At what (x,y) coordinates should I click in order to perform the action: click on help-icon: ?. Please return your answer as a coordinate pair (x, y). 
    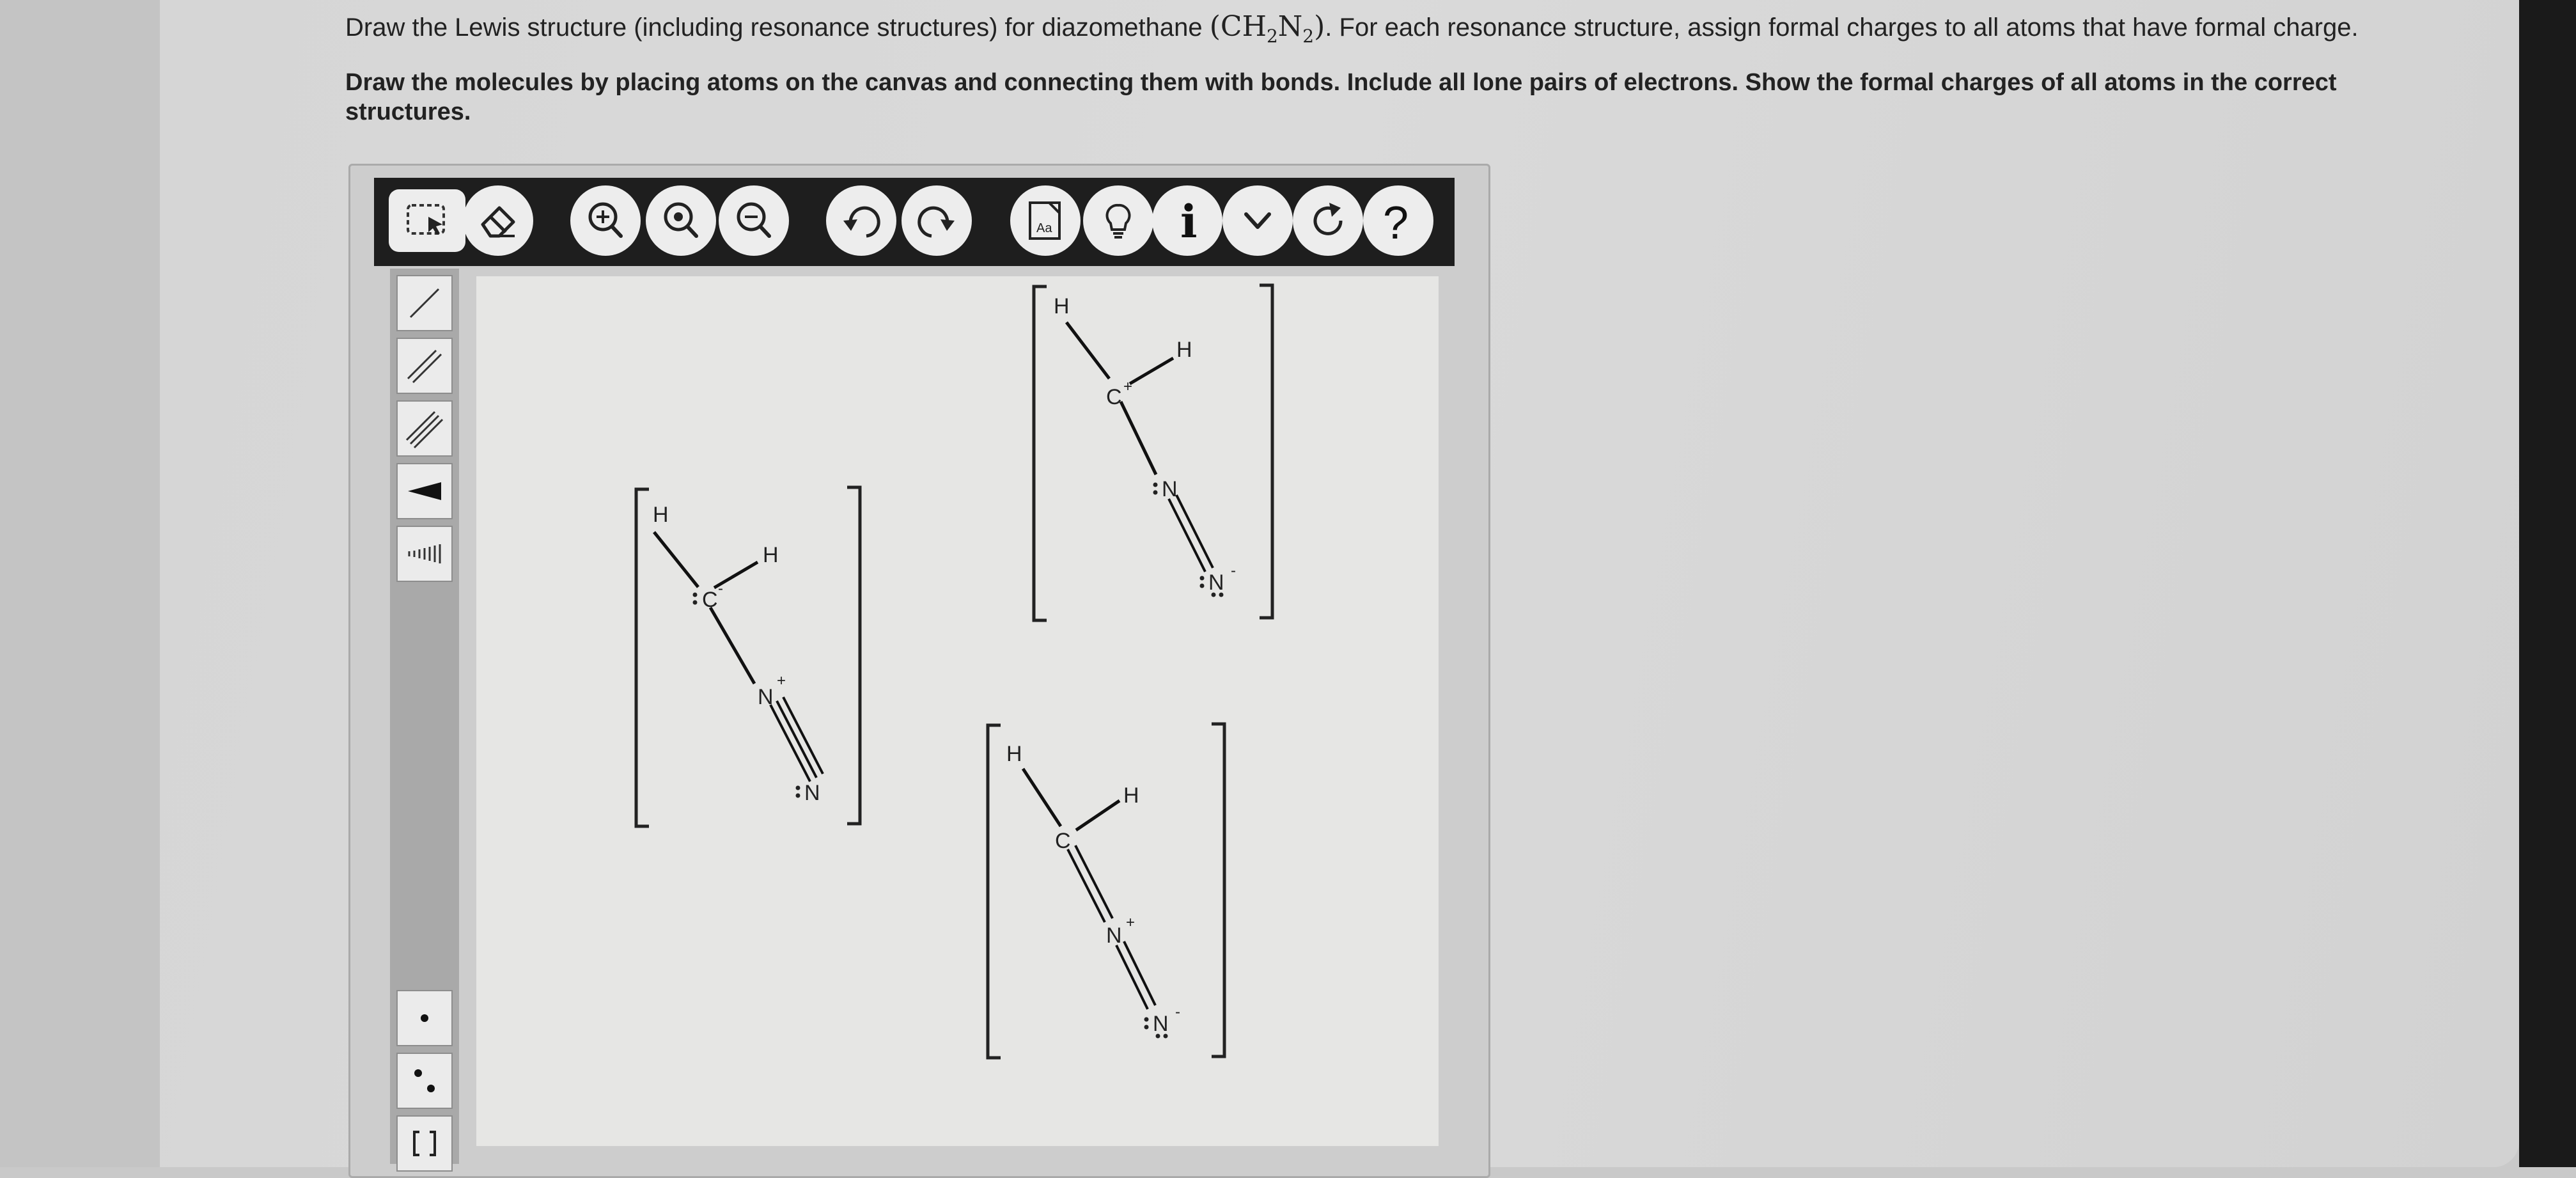
    Looking at the image, I should click on (1396, 221).